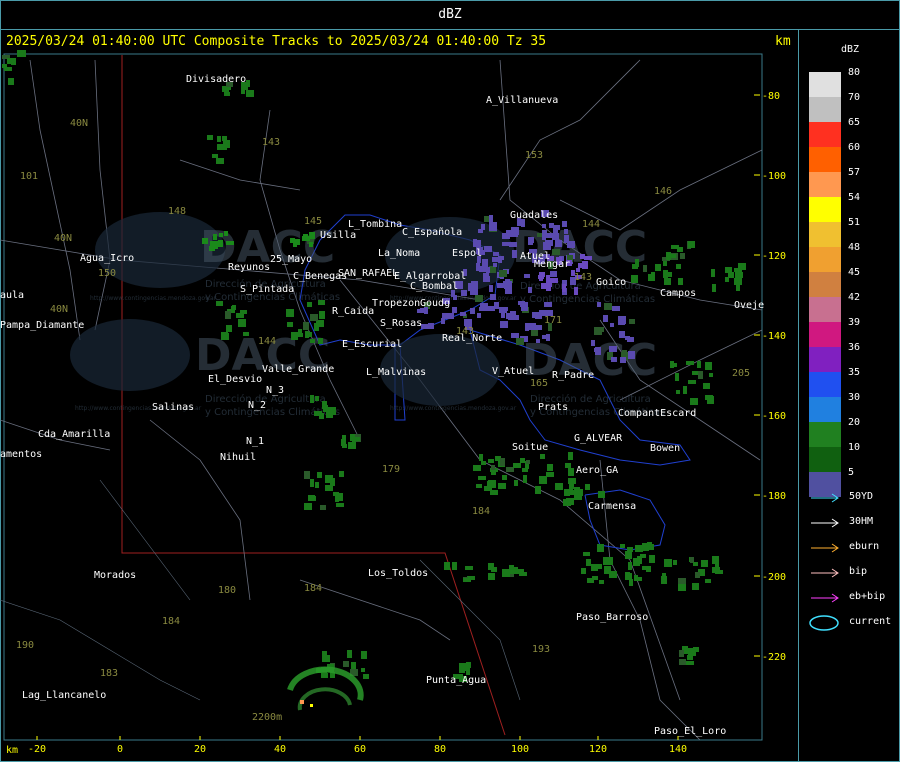  Describe the element at coordinates (678, 293) in the screenshot. I see `place-label: Campos` at that location.